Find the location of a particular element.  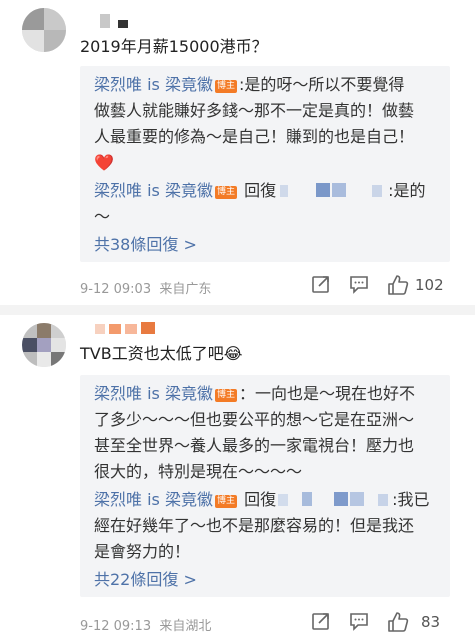

comment-text-body: TVB工资也太低了吧 is located at coordinates (152, 353).